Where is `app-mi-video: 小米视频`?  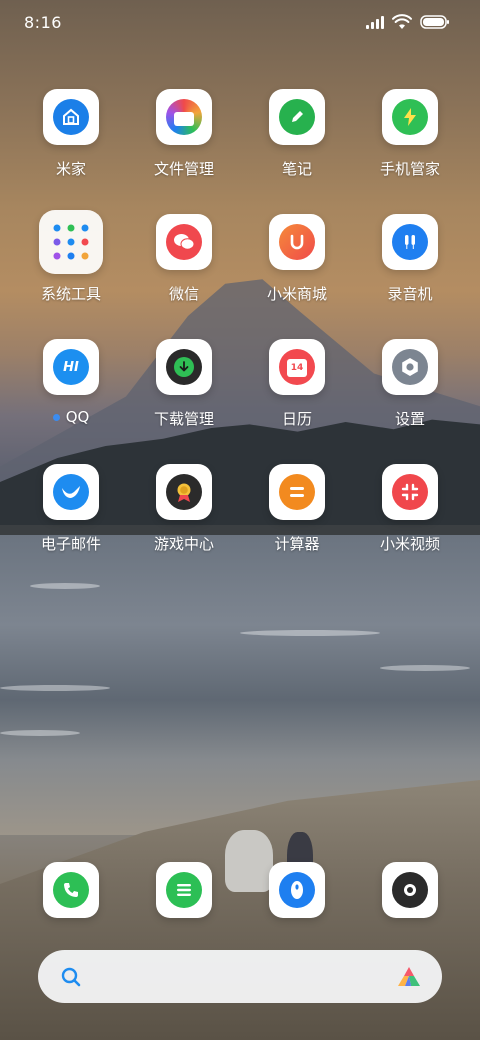 app-mi-video: 小米视频 is located at coordinates (410, 509).